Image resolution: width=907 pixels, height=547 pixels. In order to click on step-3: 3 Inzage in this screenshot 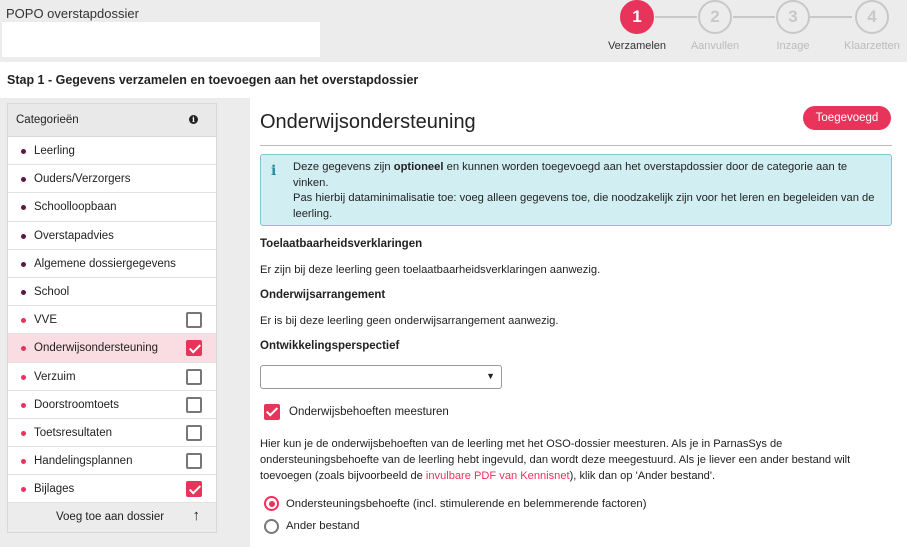, I will do `click(793, 26)`.